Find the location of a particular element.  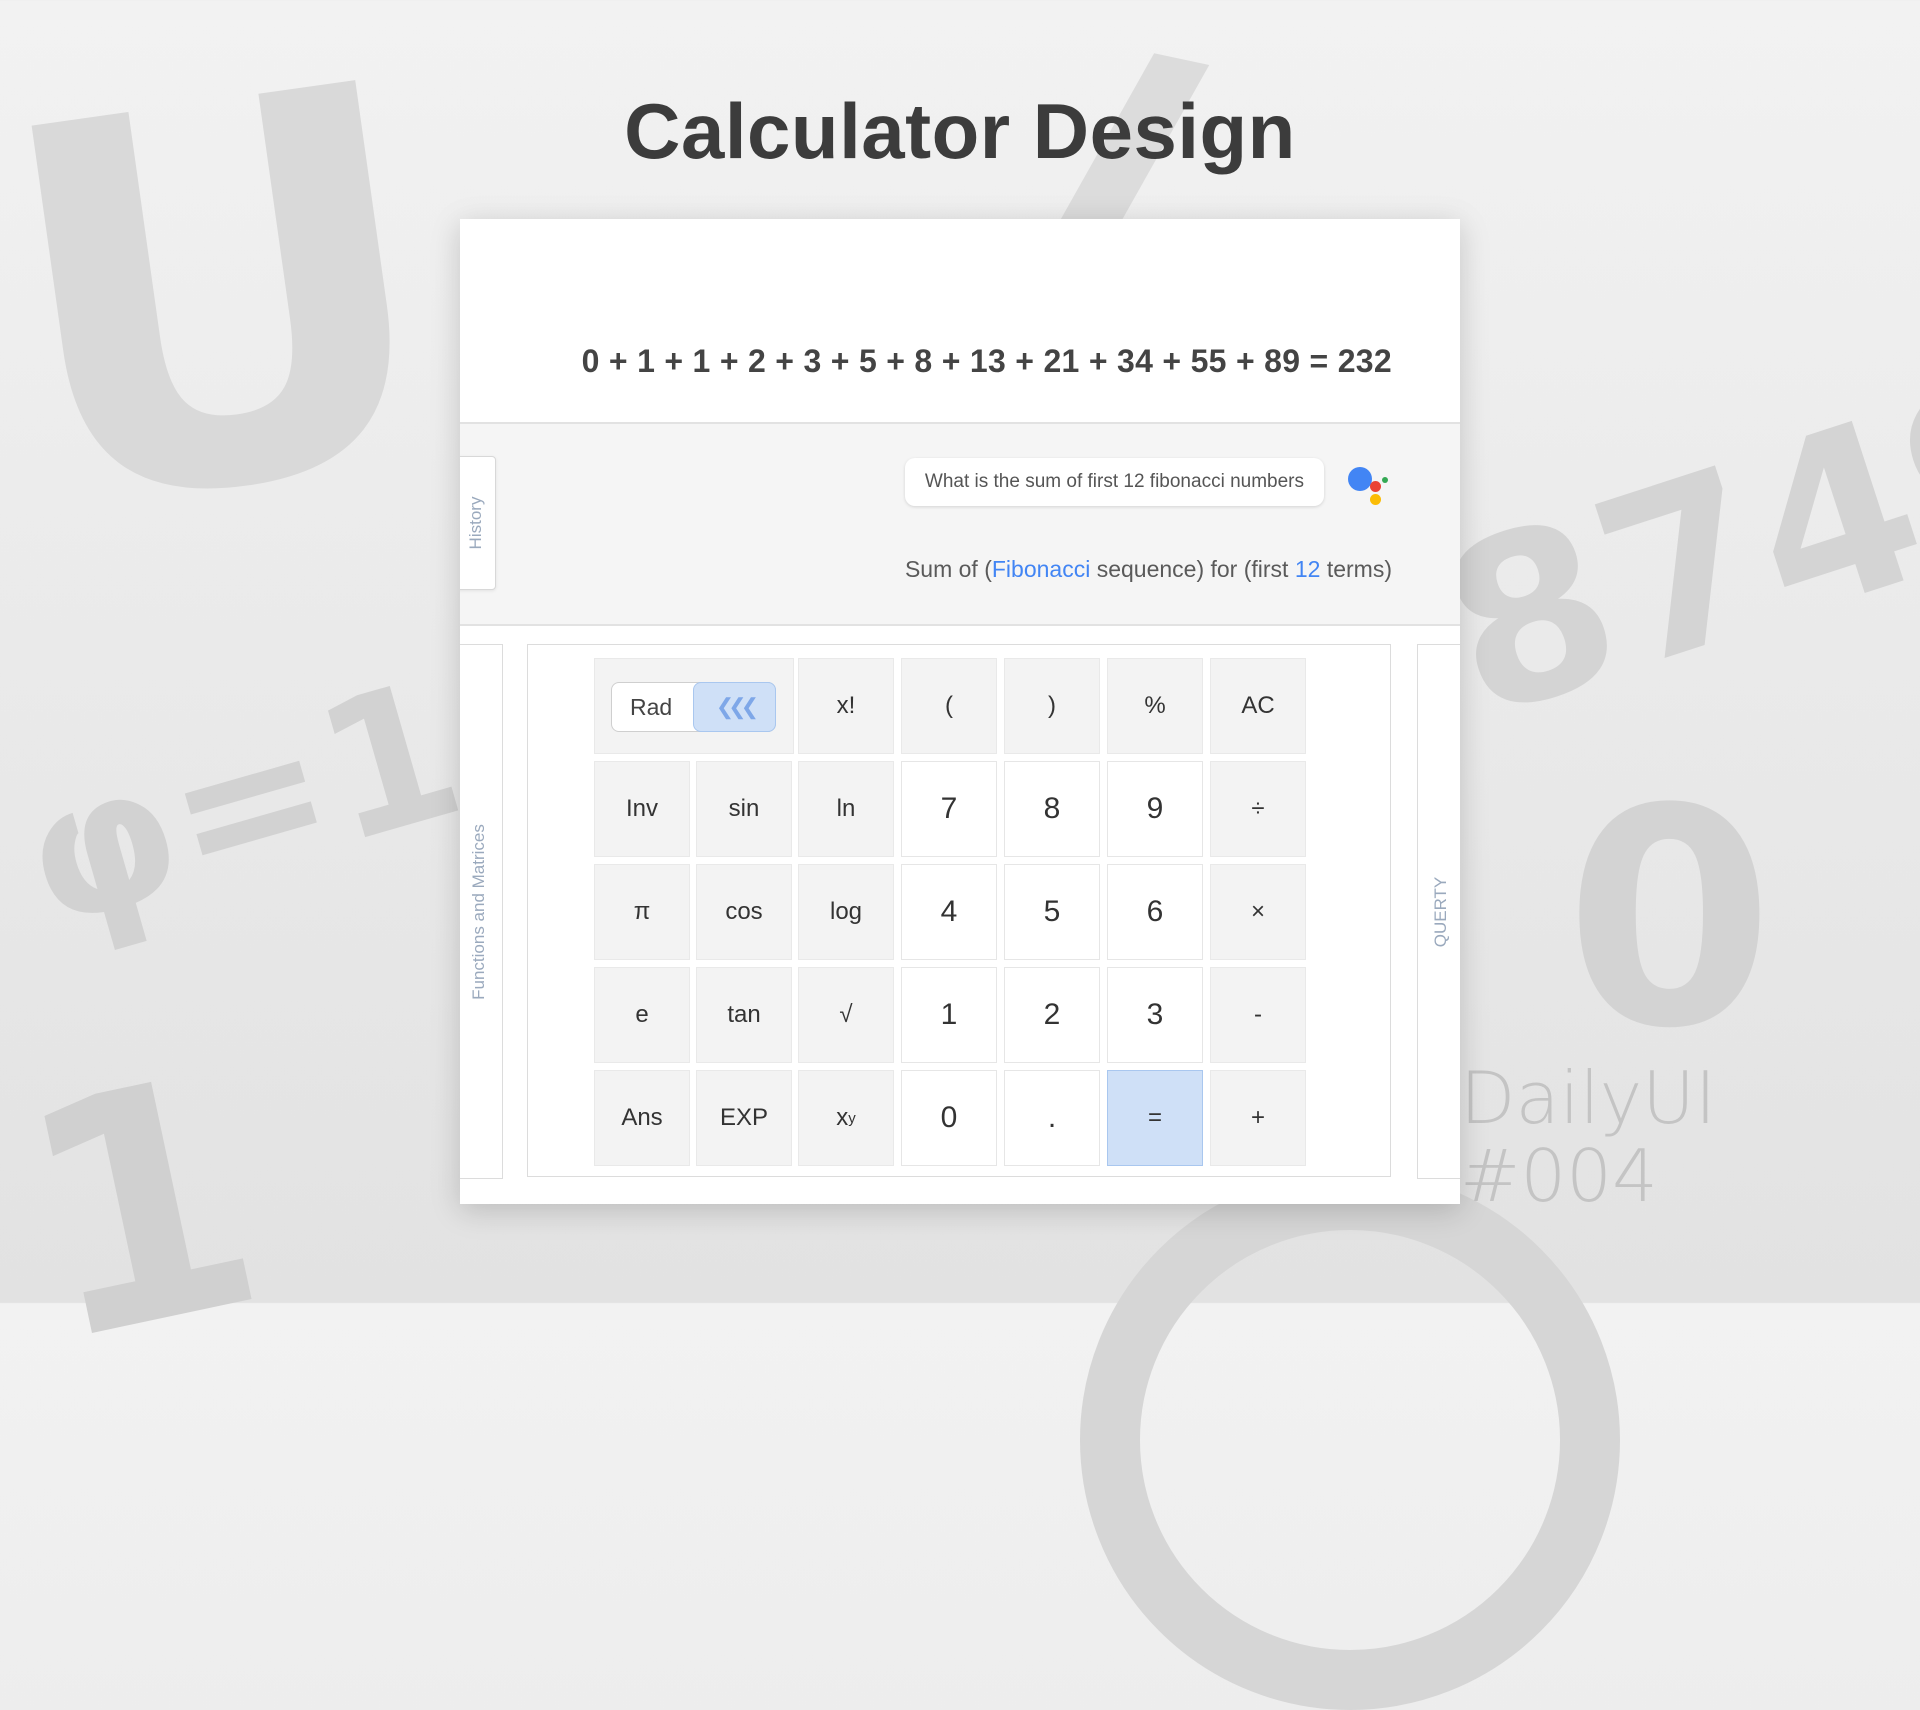

functions-matrices-label: Functions and Matrices is located at coordinates (478, 911).